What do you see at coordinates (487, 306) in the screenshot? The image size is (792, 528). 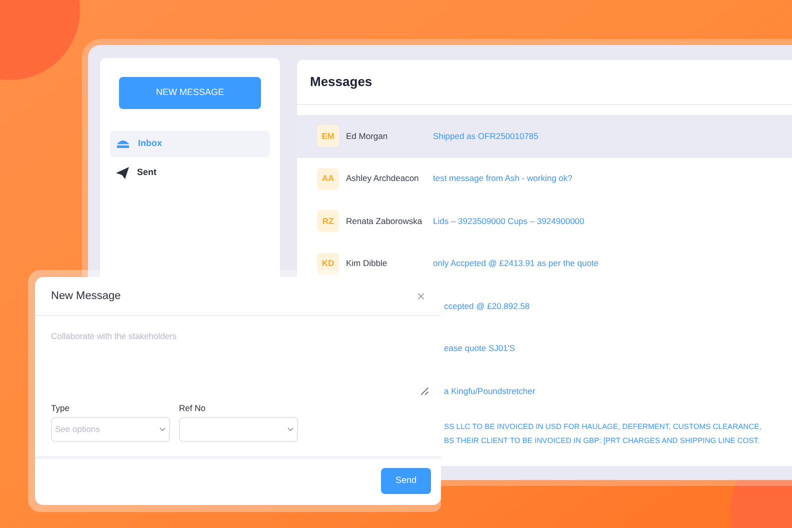 I see `message-preview: ccepted @ £20.892.58` at bounding box center [487, 306].